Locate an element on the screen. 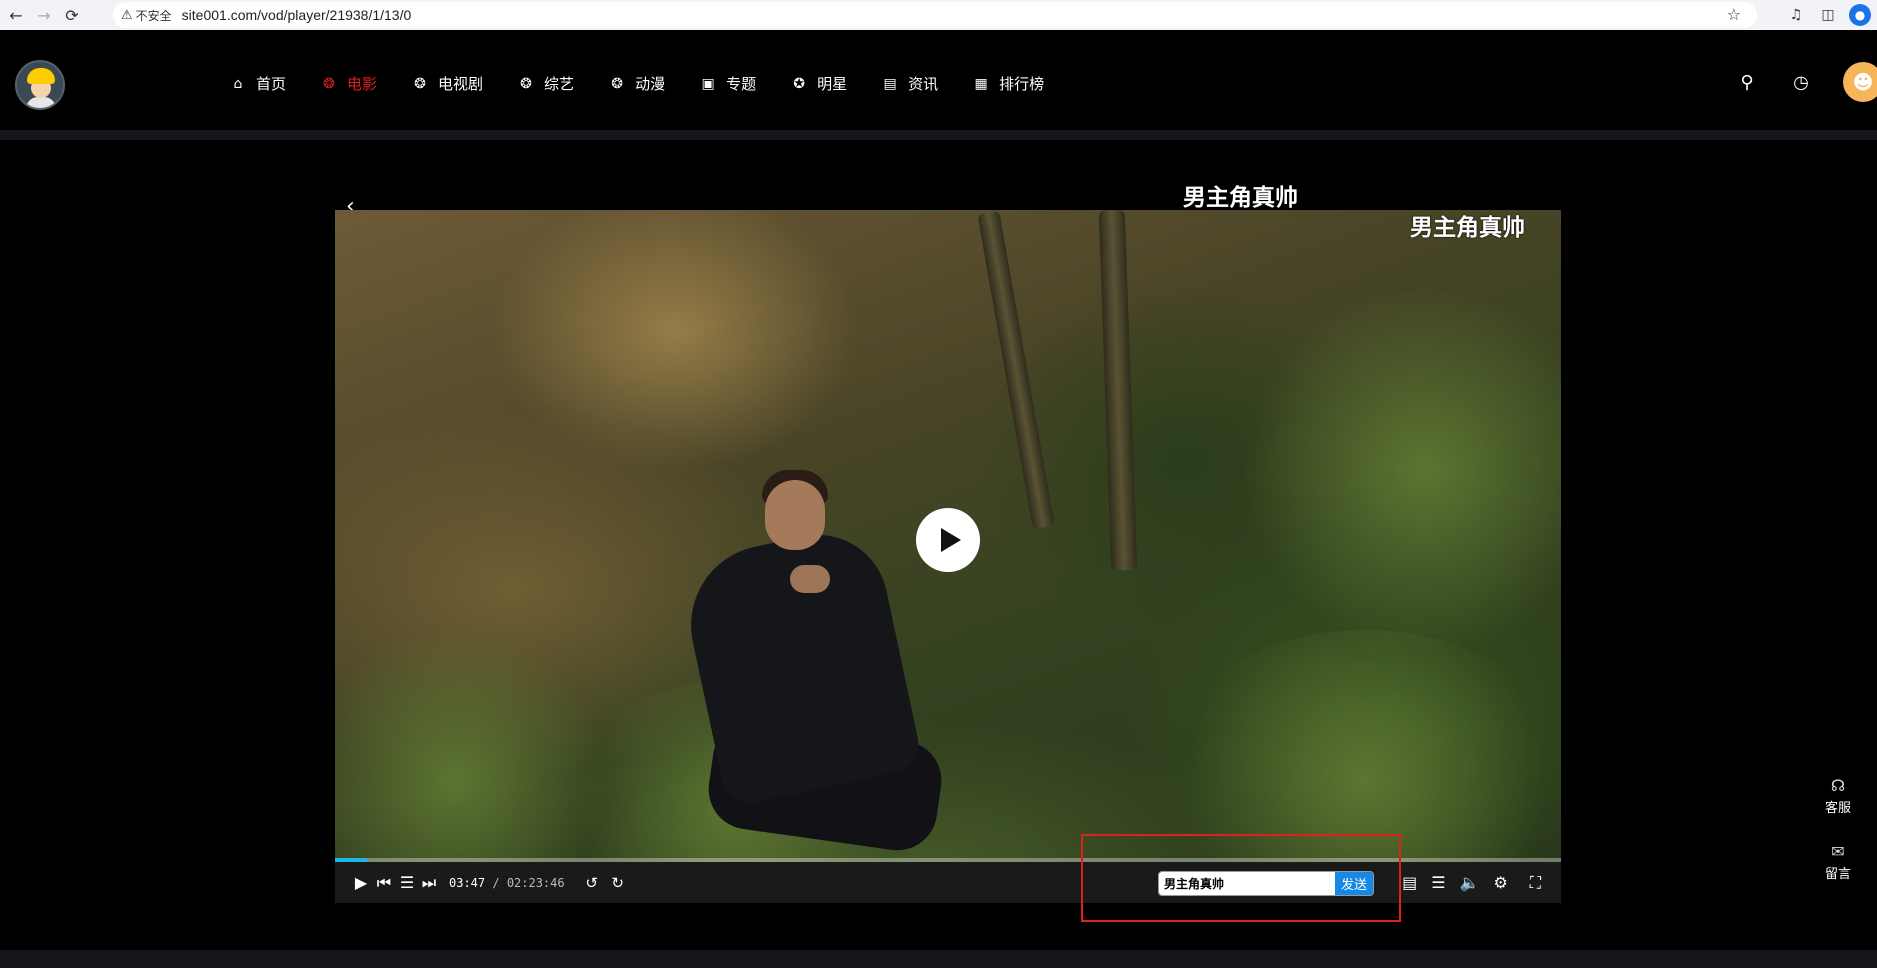  reload-icon: ⟳ is located at coordinates (72, 15).